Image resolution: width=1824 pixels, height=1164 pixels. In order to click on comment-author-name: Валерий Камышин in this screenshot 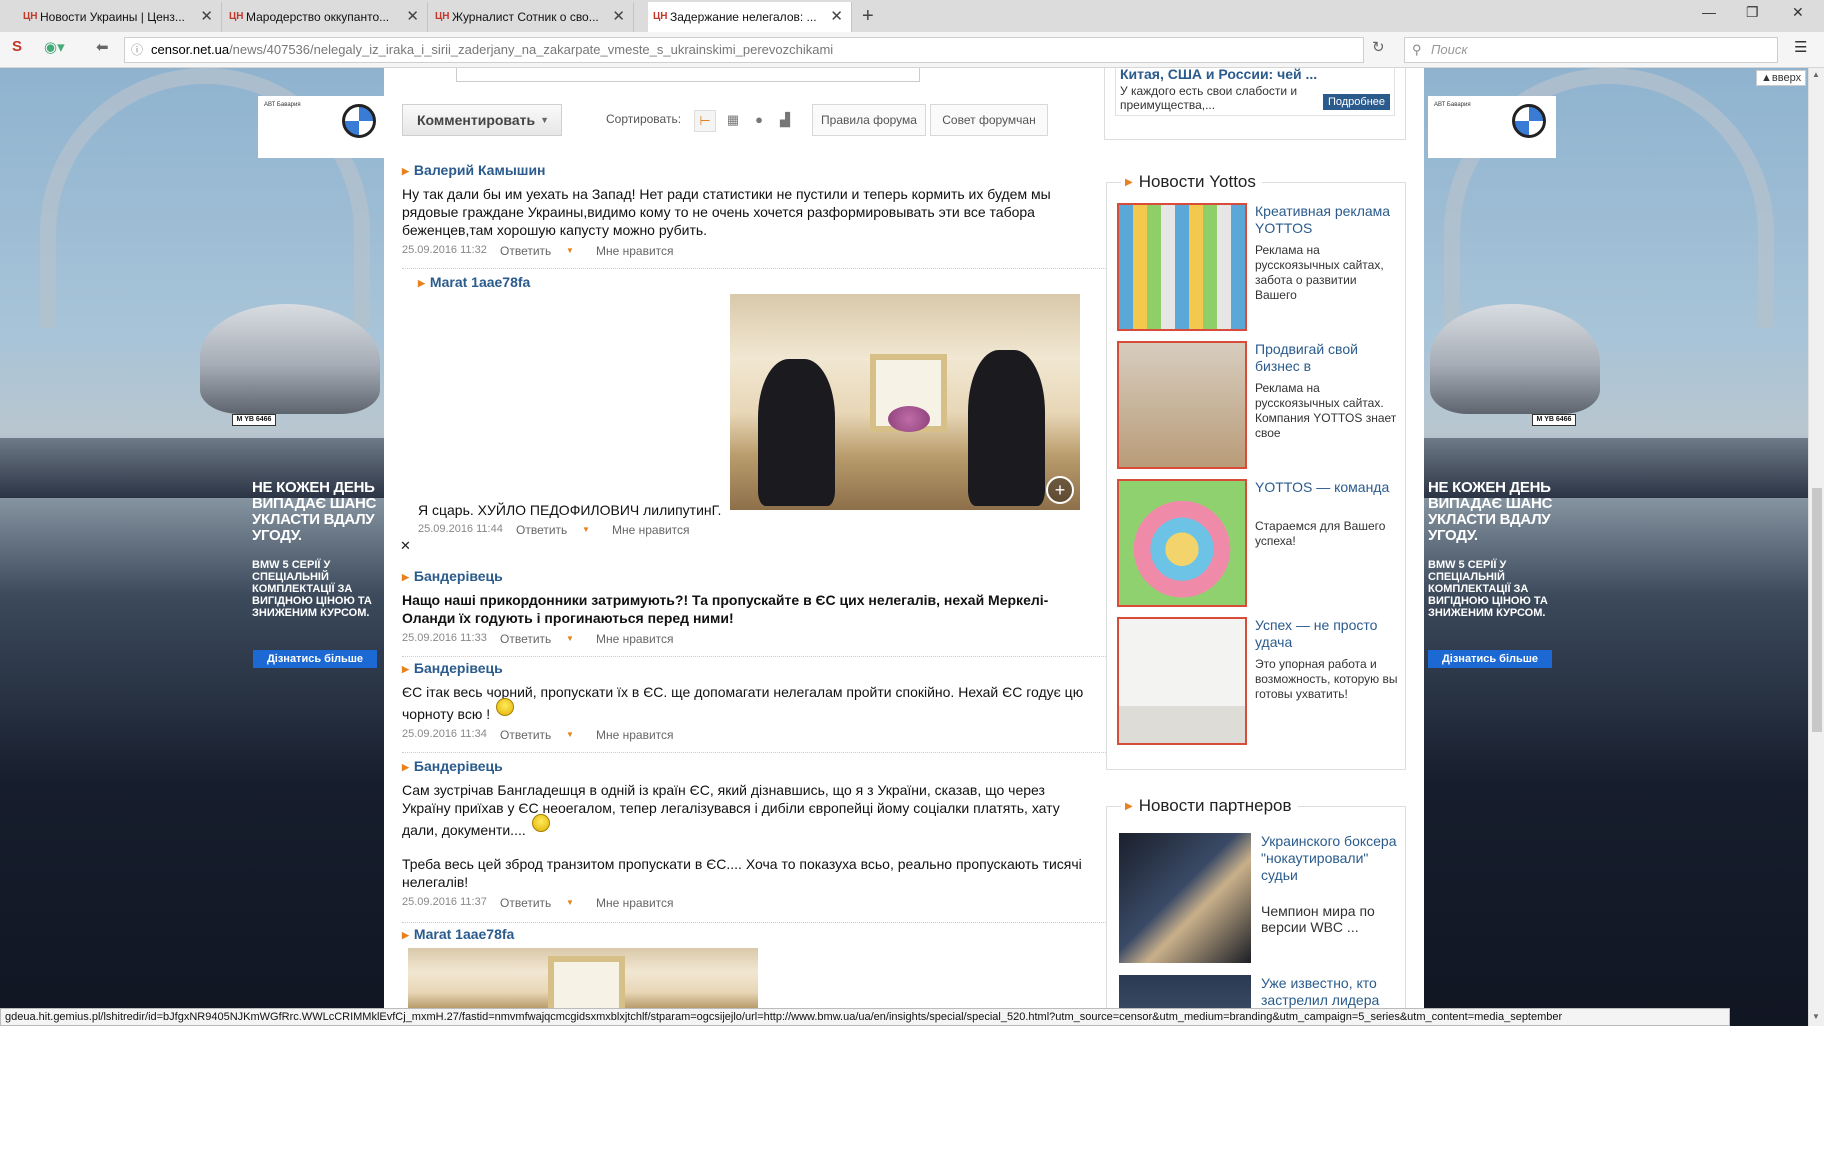, I will do `click(479, 170)`.